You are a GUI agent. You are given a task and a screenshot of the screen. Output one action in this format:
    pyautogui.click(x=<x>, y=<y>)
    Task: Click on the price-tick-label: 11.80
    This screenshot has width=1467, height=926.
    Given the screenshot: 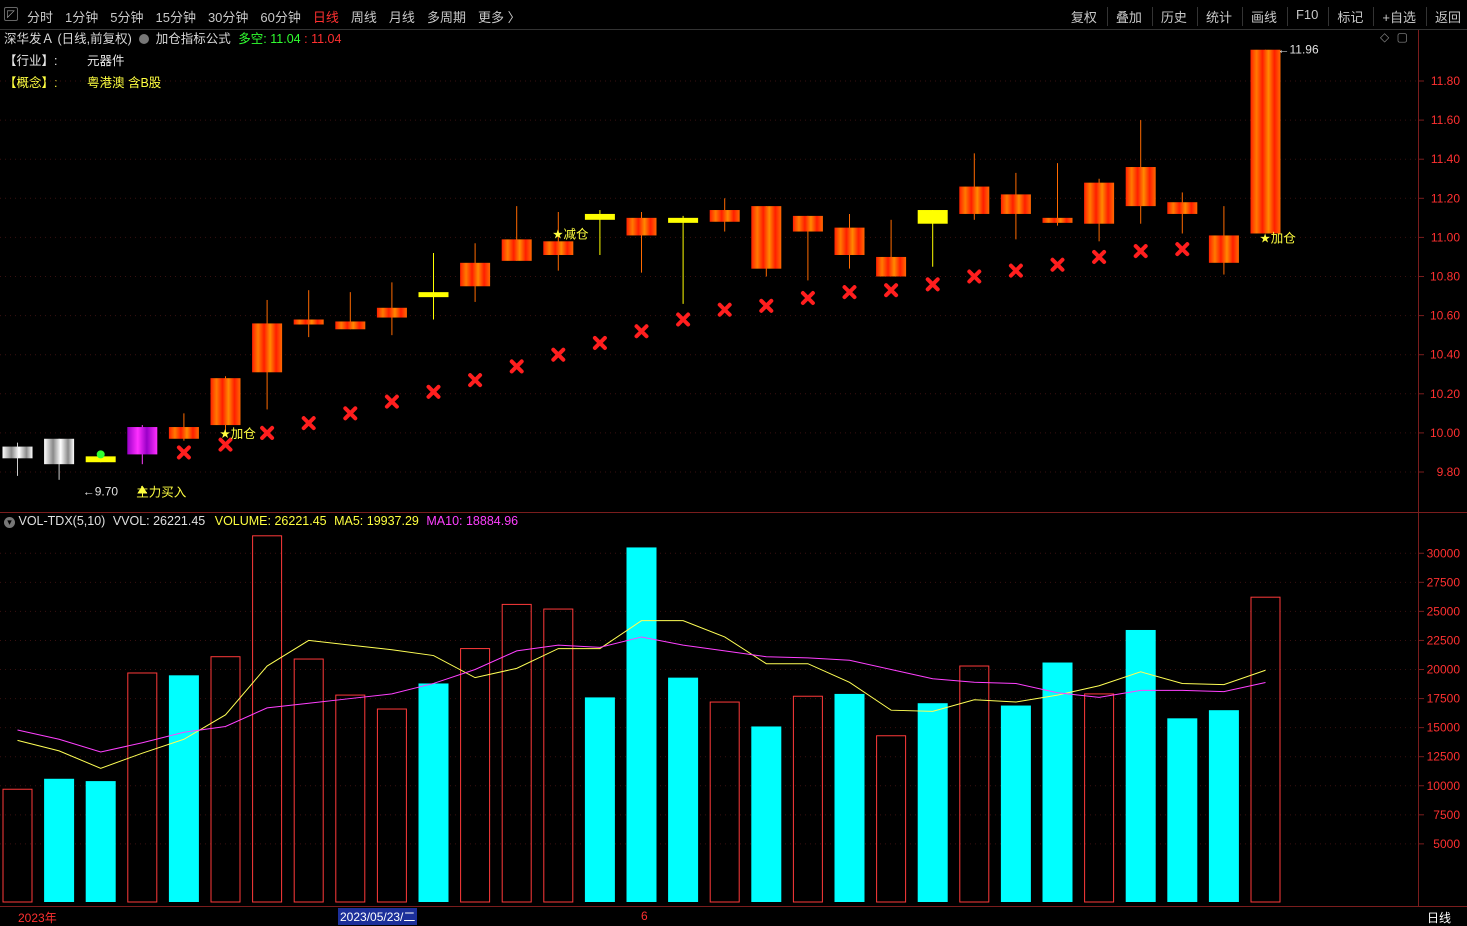 What is the action you would take?
    pyautogui.click(x=1445, y=81)
    